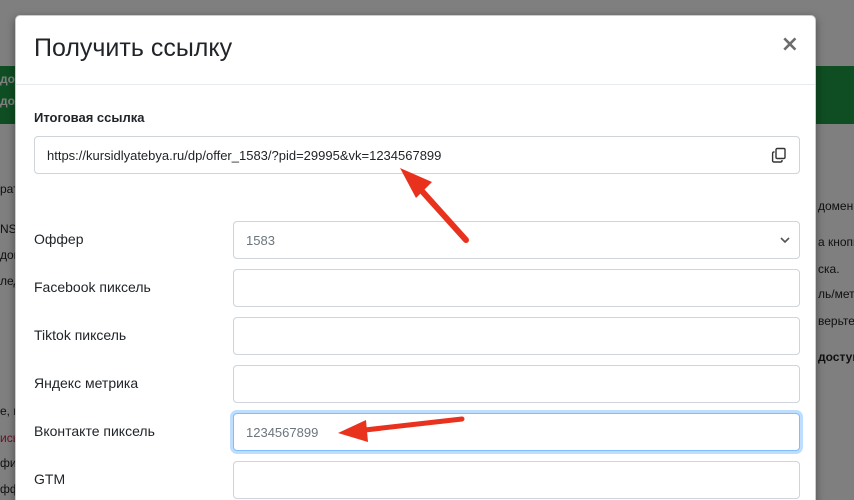 The height and width of the screenshot is (500, 854). I want to click on offer-row: Оффер 1583, so click(417, 240).